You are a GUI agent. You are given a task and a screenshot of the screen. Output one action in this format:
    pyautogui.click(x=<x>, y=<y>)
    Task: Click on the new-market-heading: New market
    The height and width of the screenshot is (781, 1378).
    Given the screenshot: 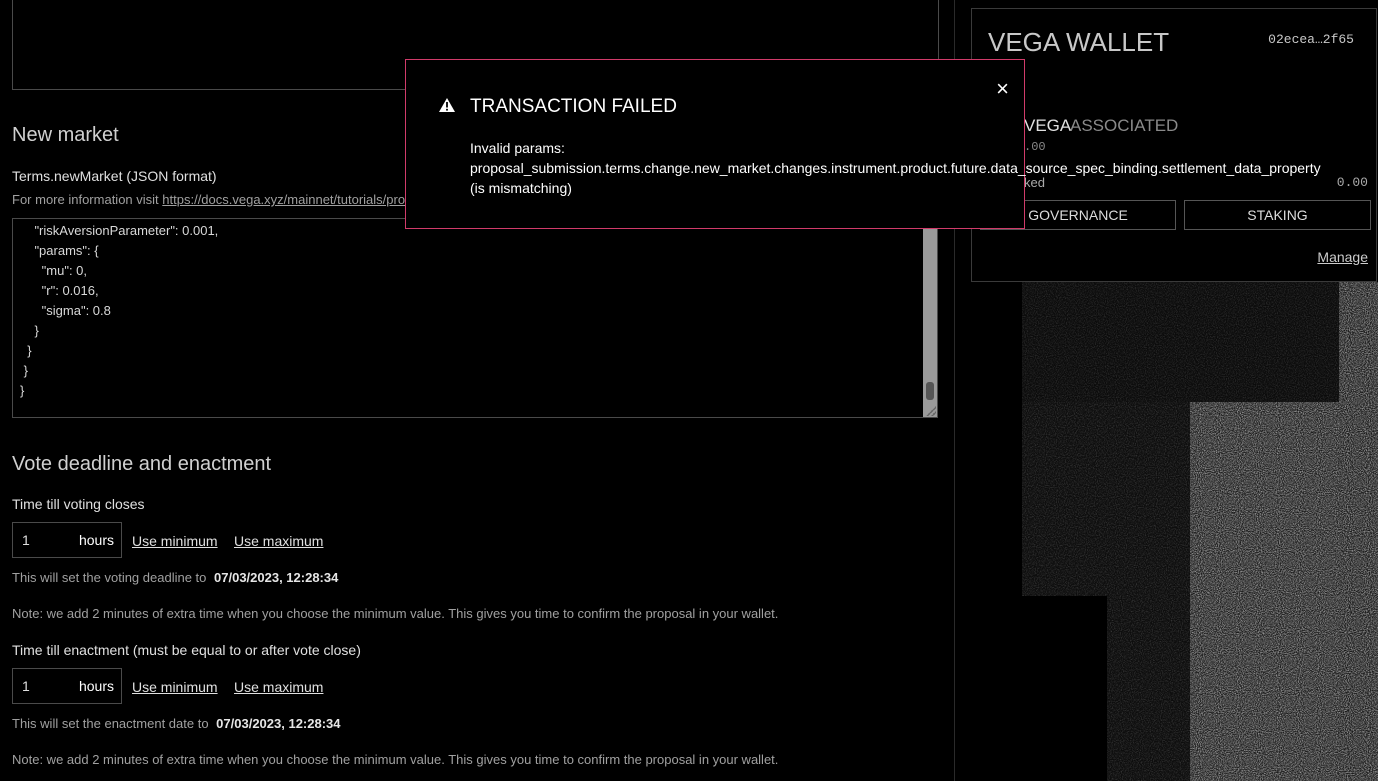 What is the action you would take?
    pyautogui.click(x=65, y=135)
    